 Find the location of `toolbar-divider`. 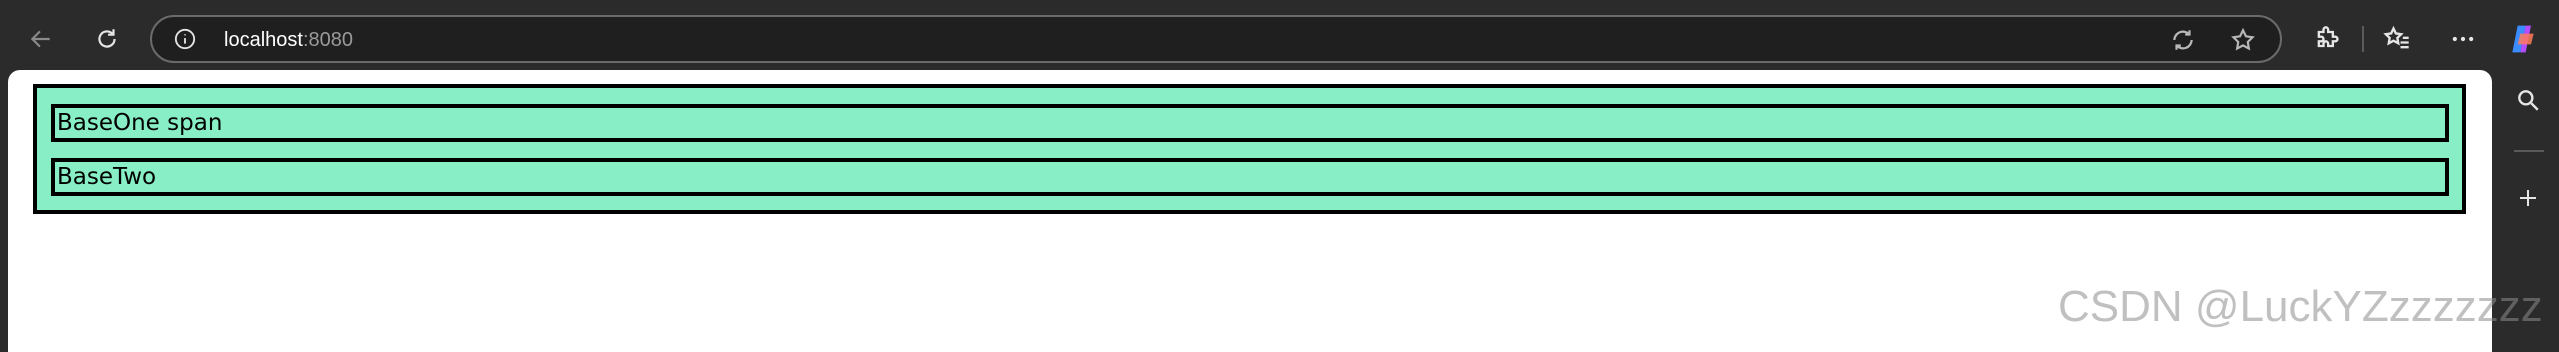

toolbar-divider is located at coordinates (2363, 39).